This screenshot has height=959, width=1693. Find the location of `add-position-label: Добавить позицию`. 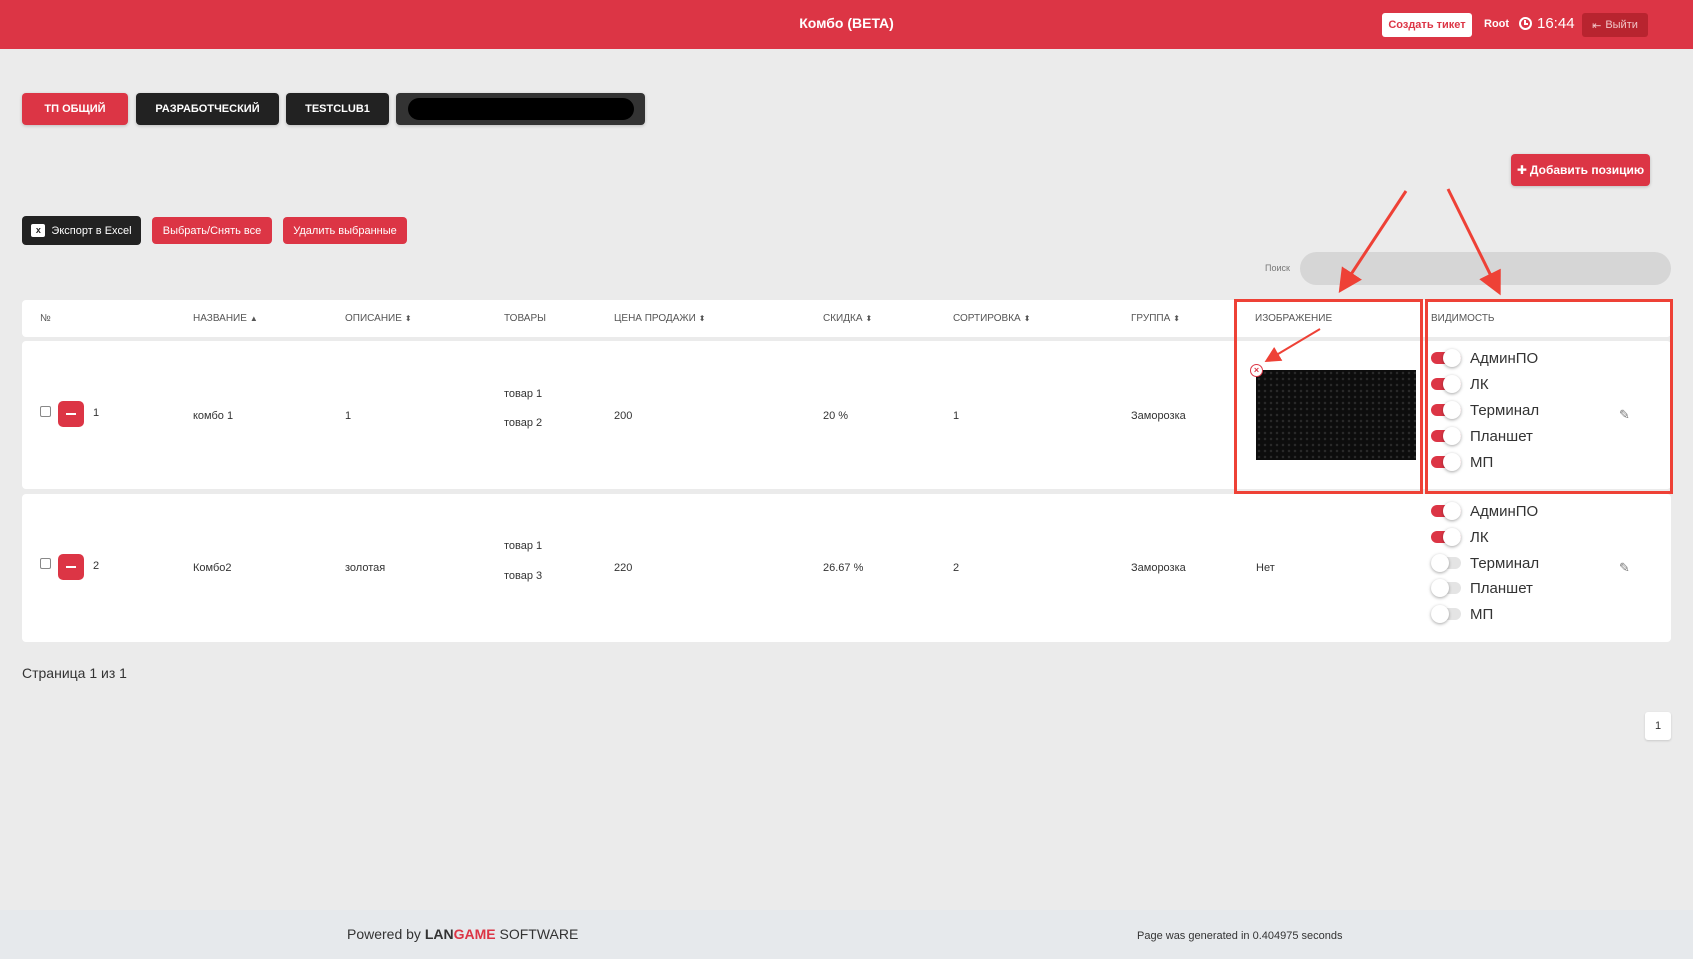

add-position-label: Добавить позицию is located at coordinates (1587, 170).